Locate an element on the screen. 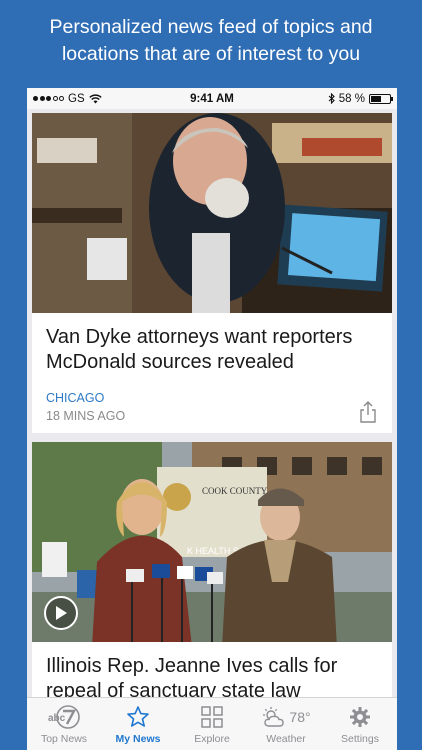 The image size is (422, 750). promo-line-2: locations that are of interest to you is located at coordinates (211, 54).